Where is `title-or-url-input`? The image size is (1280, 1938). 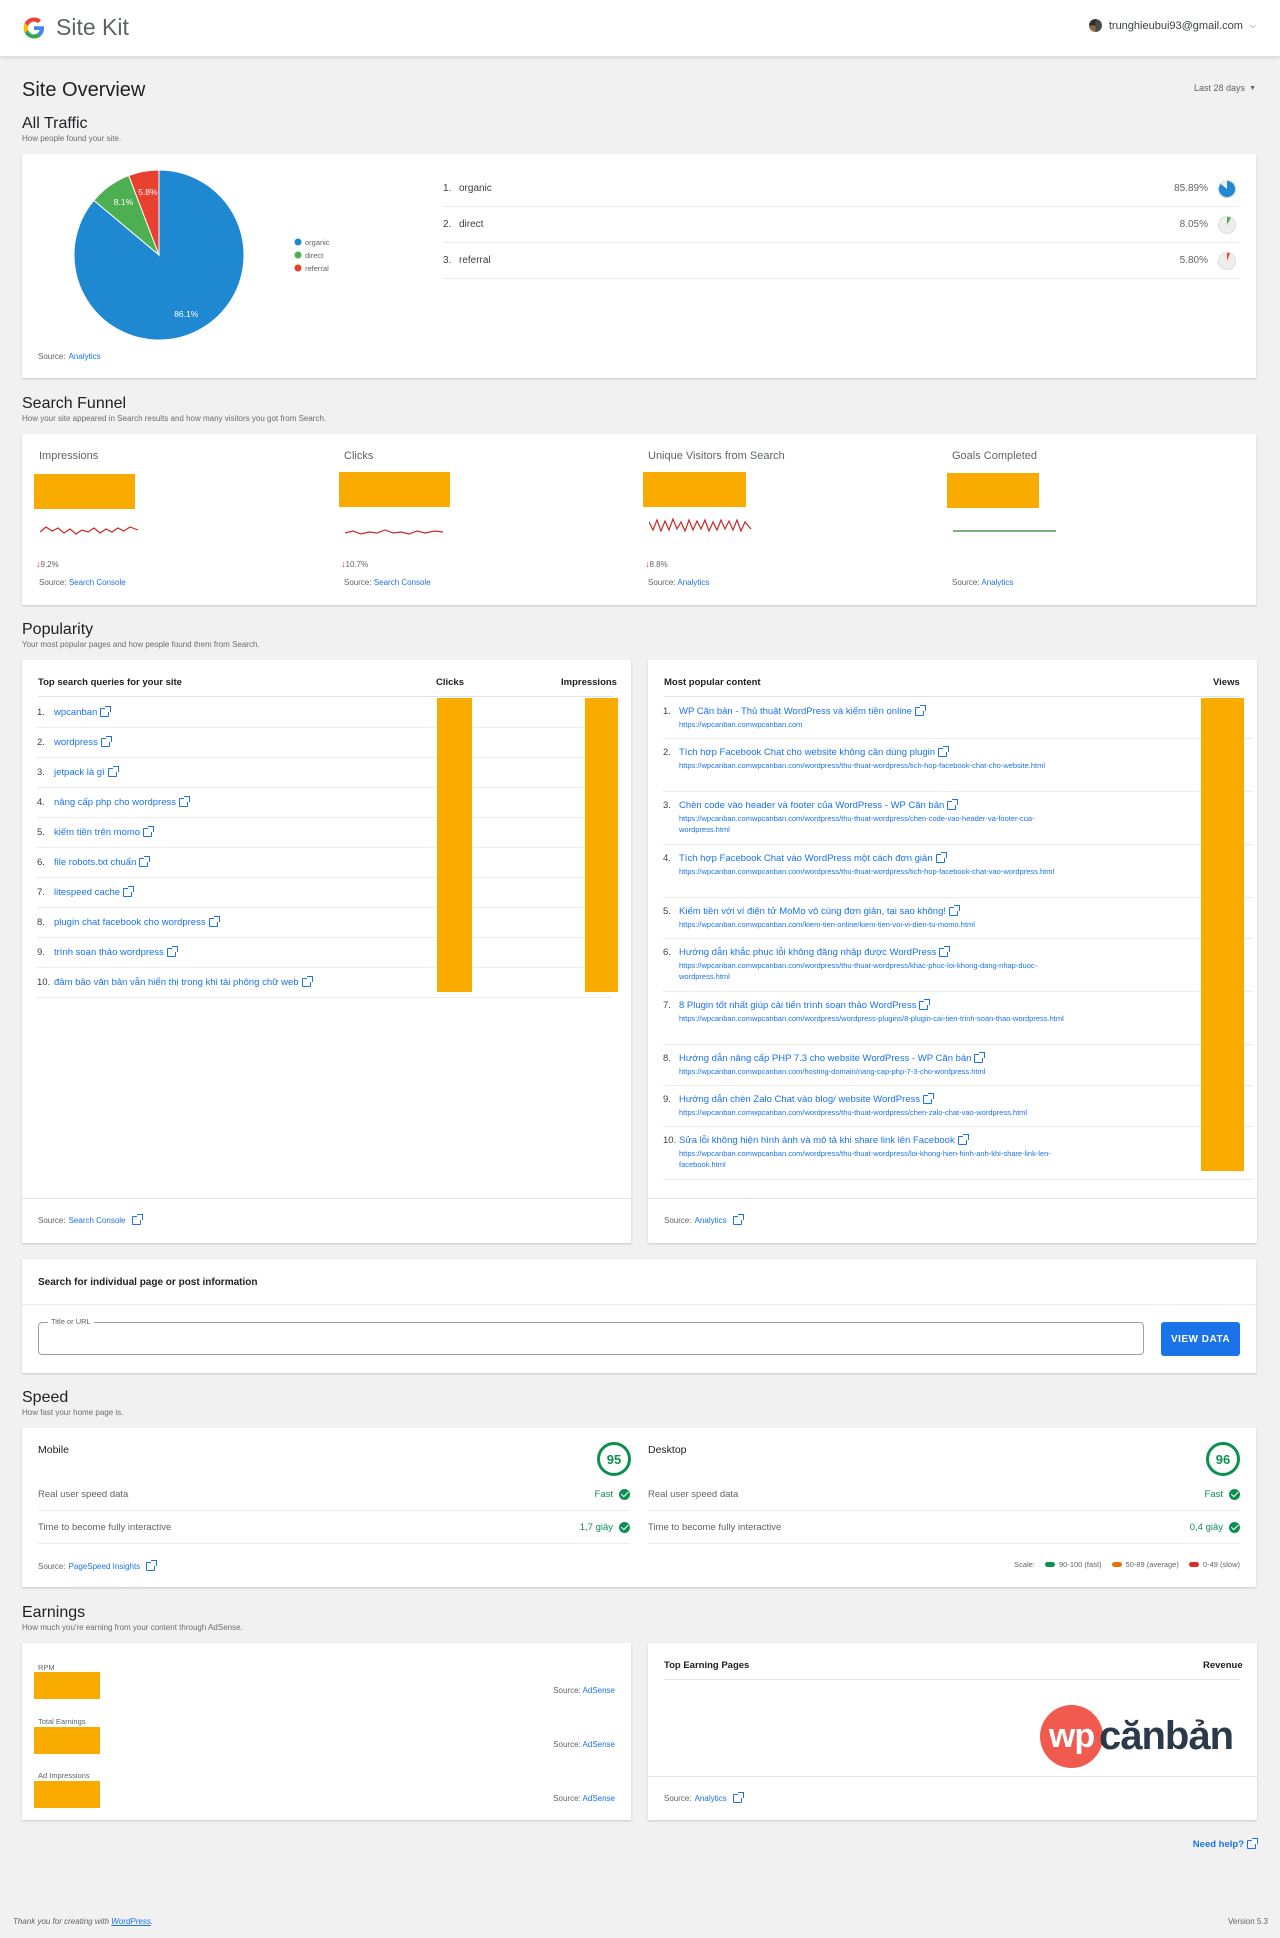
title-or-url-input is located at coordinates (591, 1338).